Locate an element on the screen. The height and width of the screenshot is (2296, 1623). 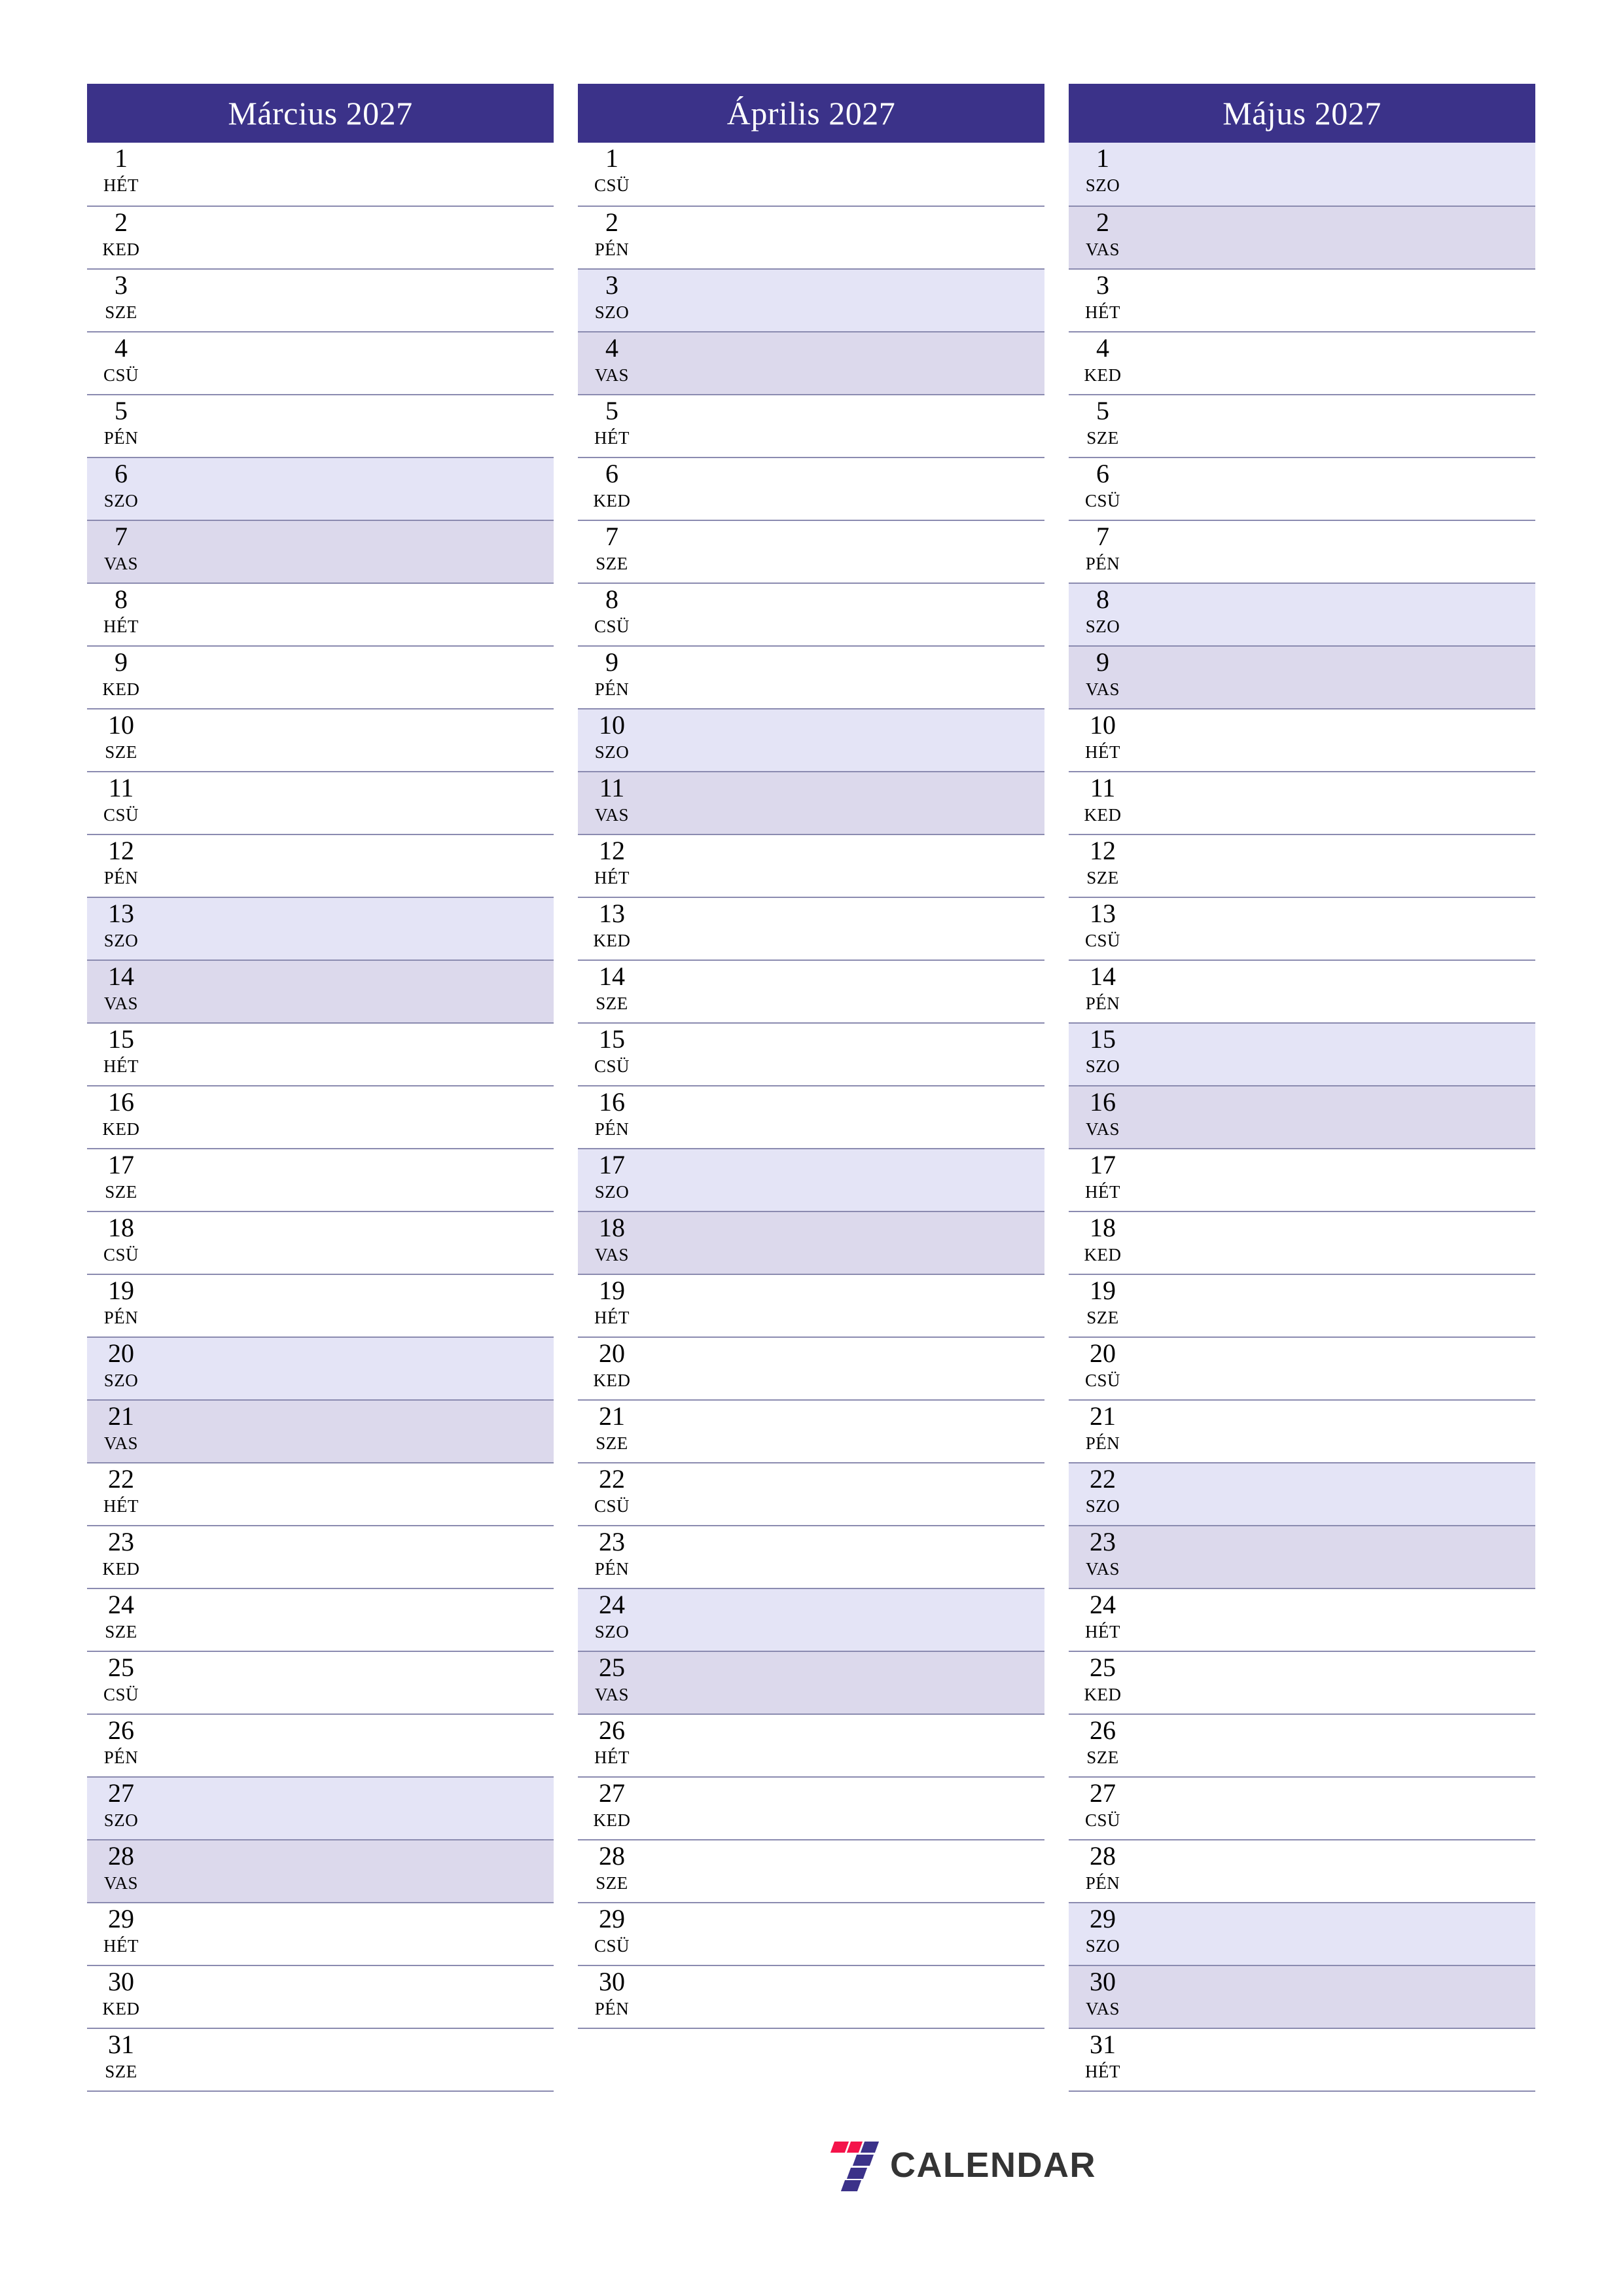
day-row: 7 PÉN is located at coordinates (1302, 551).